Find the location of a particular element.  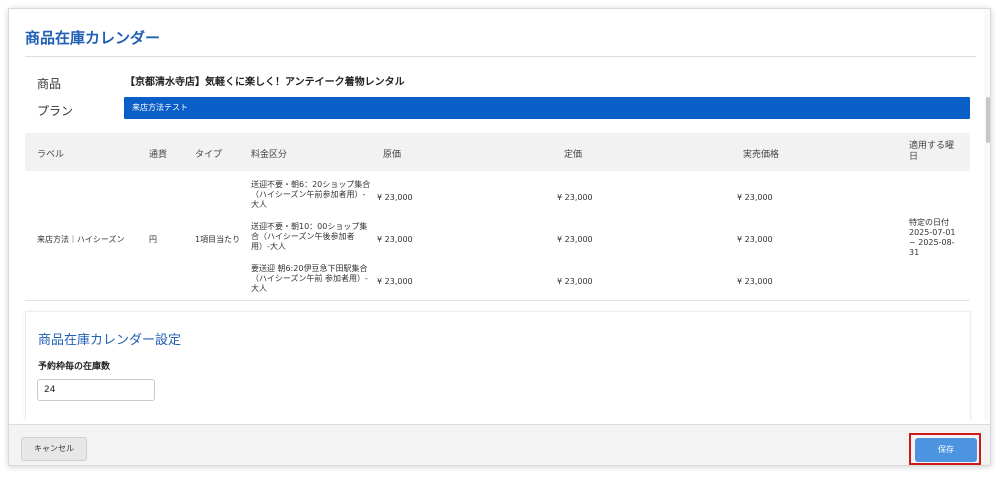

stock-input is located at coordinates (96, 390).